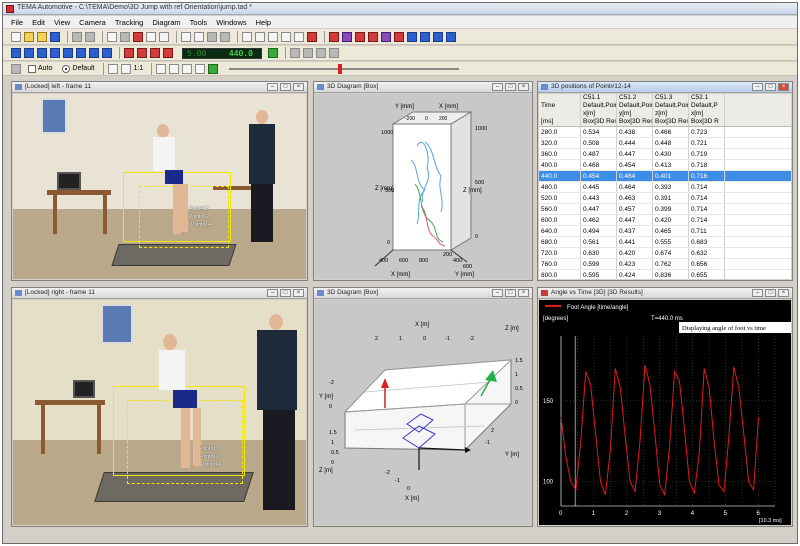  What do you see at coordinates (90, 36) in the screenshot?
I see `redo-icon` at bounding box center [90, 36].